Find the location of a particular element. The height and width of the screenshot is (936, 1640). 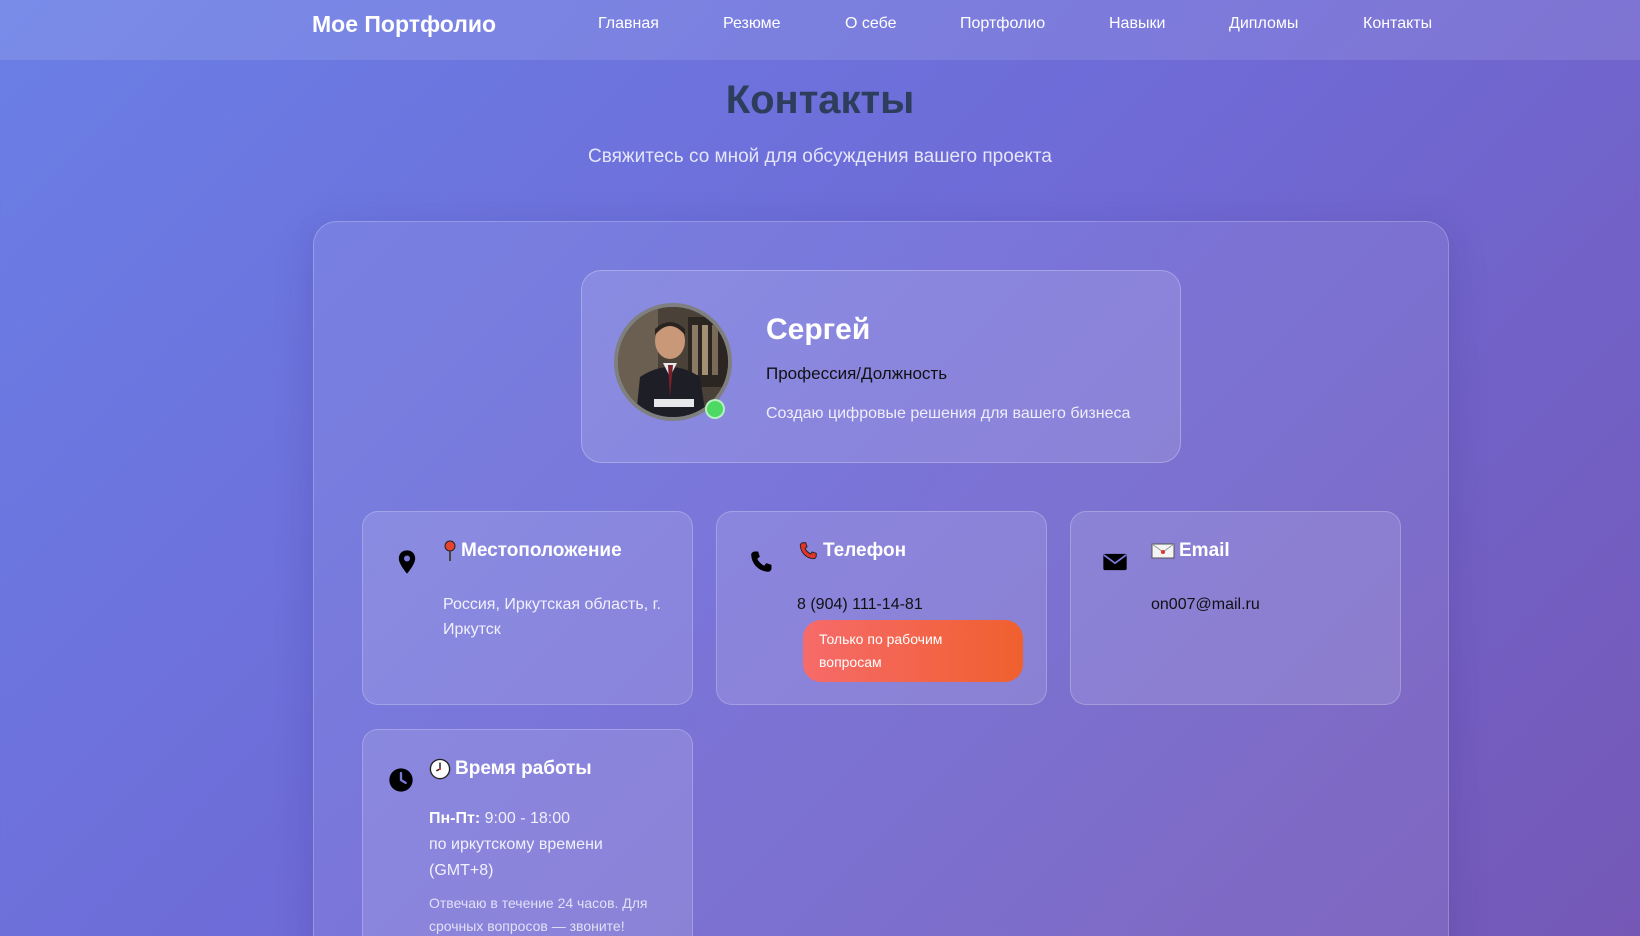

round-pushpin-icon is located at coordinates (450, 550).